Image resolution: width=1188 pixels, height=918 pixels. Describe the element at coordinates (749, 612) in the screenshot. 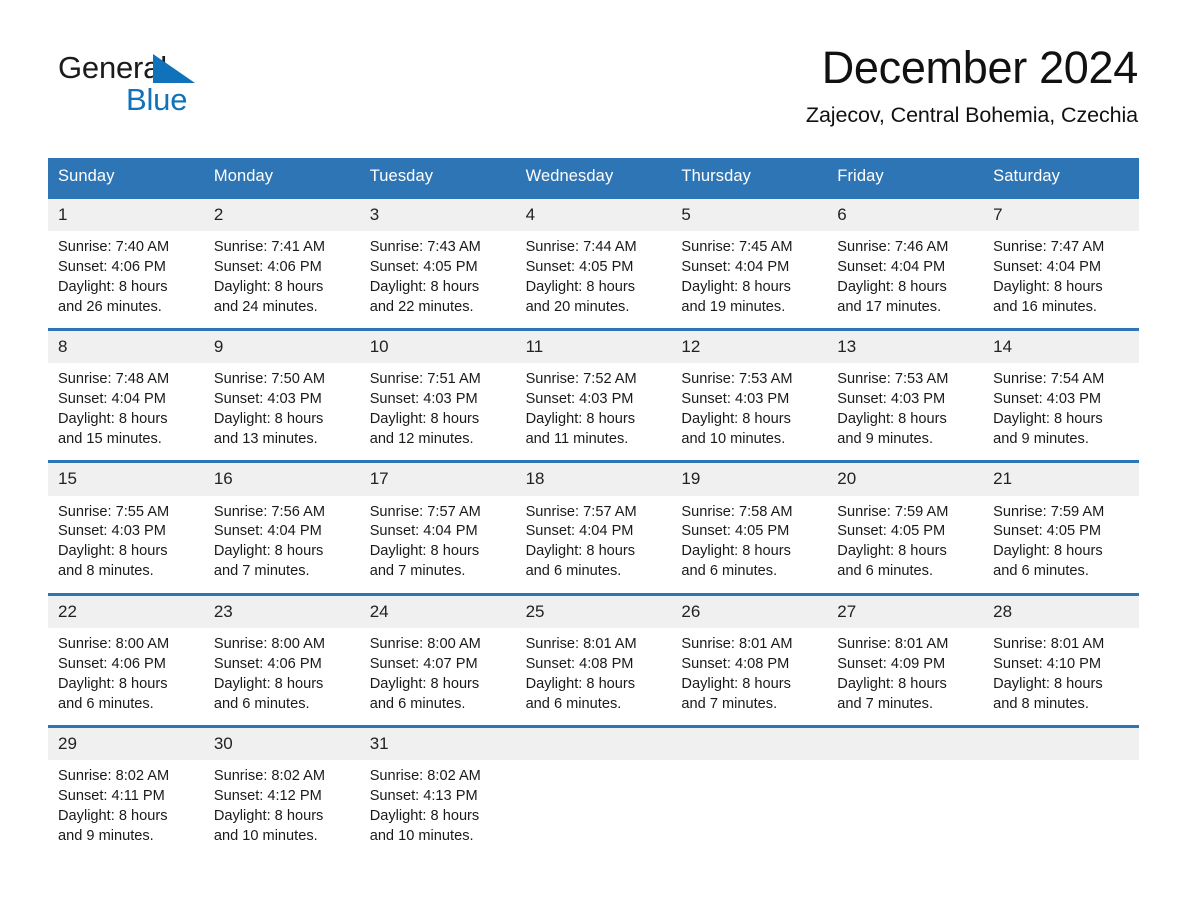

I see `day-number: 26` at that location.